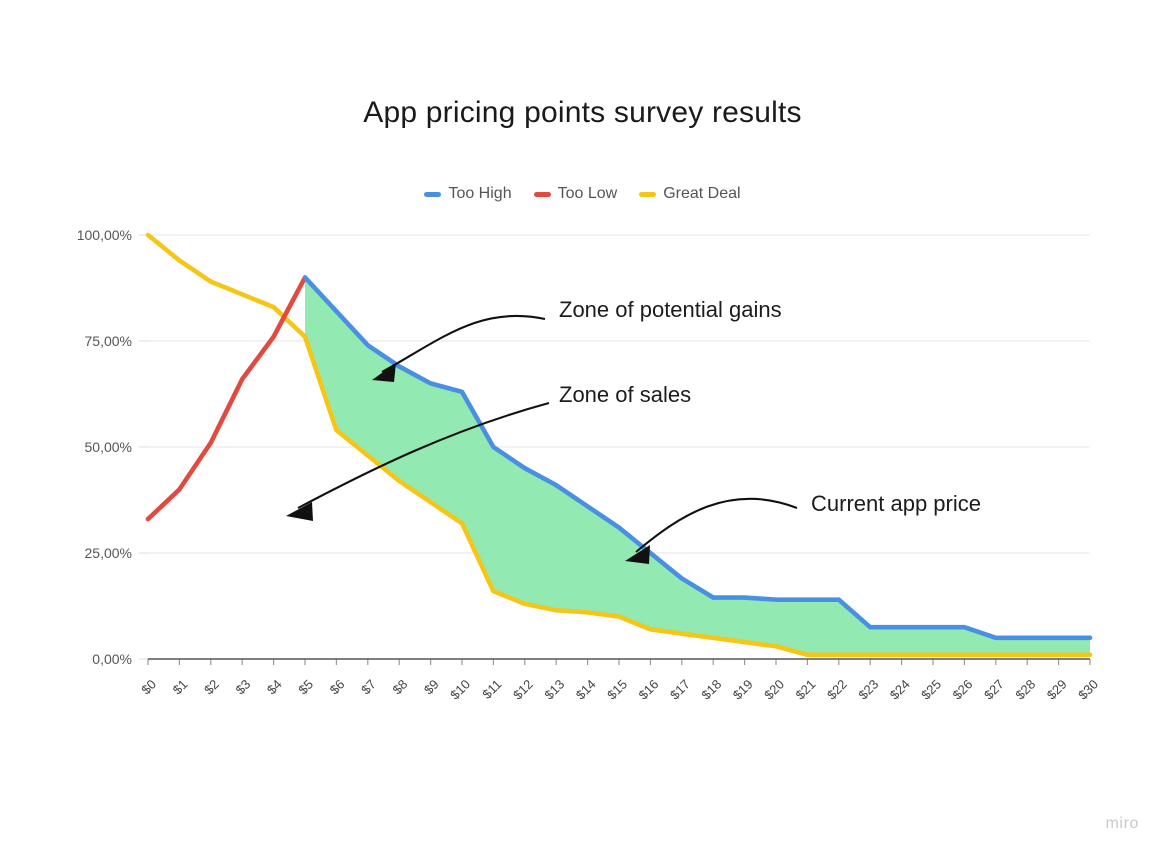  I want to click on y-axis-tick-label: 100,00%, so click(104, 235).